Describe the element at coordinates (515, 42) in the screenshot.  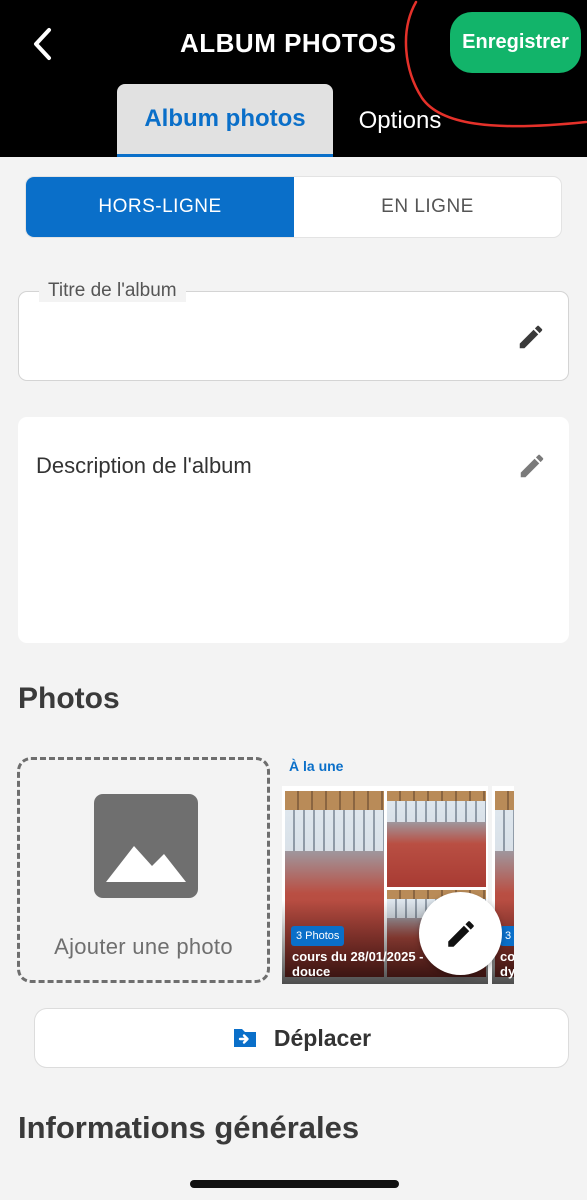
I see `save-button: Enregistrer` at that location.